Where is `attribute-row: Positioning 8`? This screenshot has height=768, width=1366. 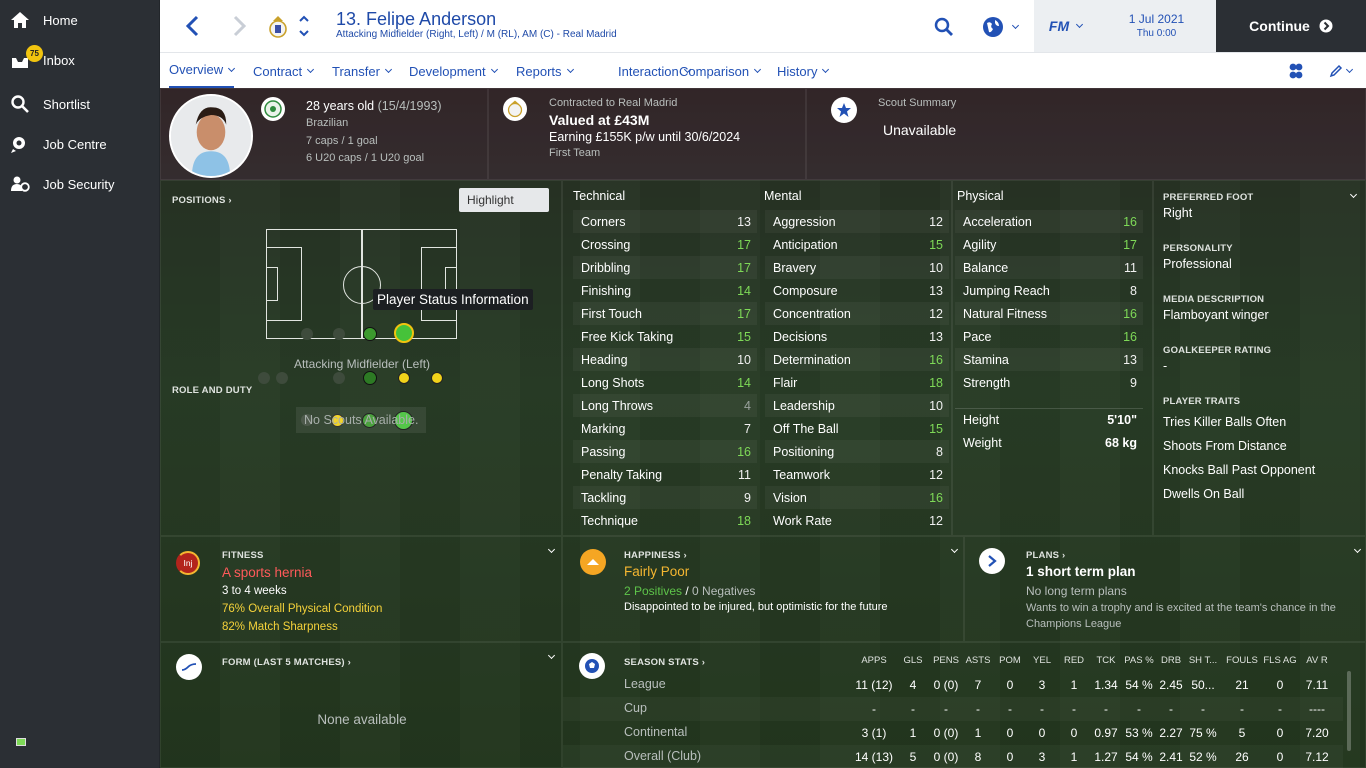 attribute-row: Positioning 8 is located at coordinates (857, 451).